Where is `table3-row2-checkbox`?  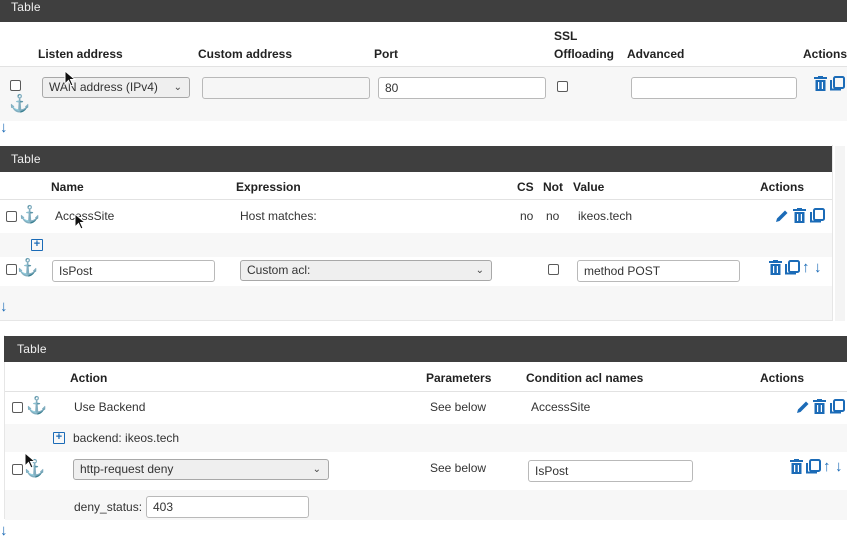
table3-row2-checkbox is located at coordinates (17, 469).